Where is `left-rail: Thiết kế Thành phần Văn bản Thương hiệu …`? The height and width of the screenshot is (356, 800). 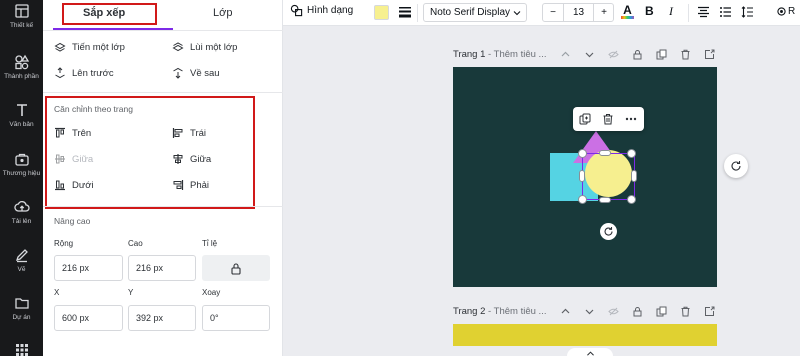 left-rail: Thiết kế Thành phần Văn bản Thương hiệu … is located at coordinates (21, 178).